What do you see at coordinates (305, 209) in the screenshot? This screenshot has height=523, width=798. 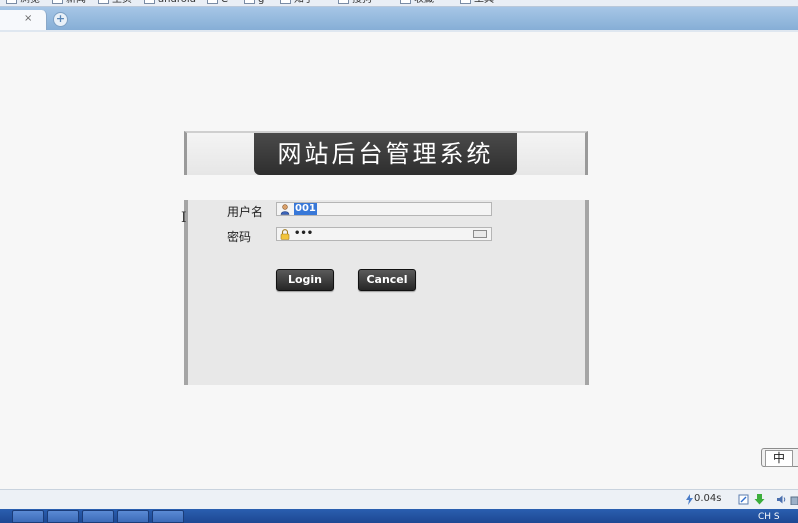 I see `username-value: 001` at bounding box center [305, 209].